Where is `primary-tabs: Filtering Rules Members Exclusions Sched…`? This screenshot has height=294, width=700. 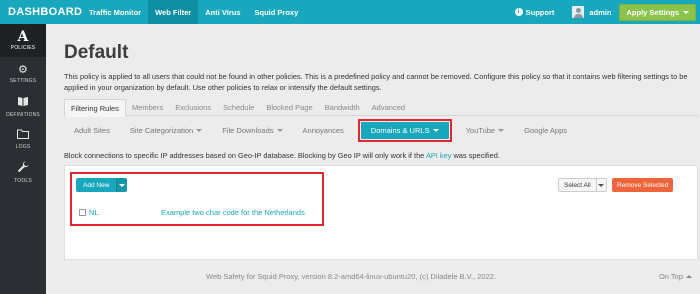 primary-tabs: Filtering Rules Members Exclusions Sched… is located at coordinates (381, 108).